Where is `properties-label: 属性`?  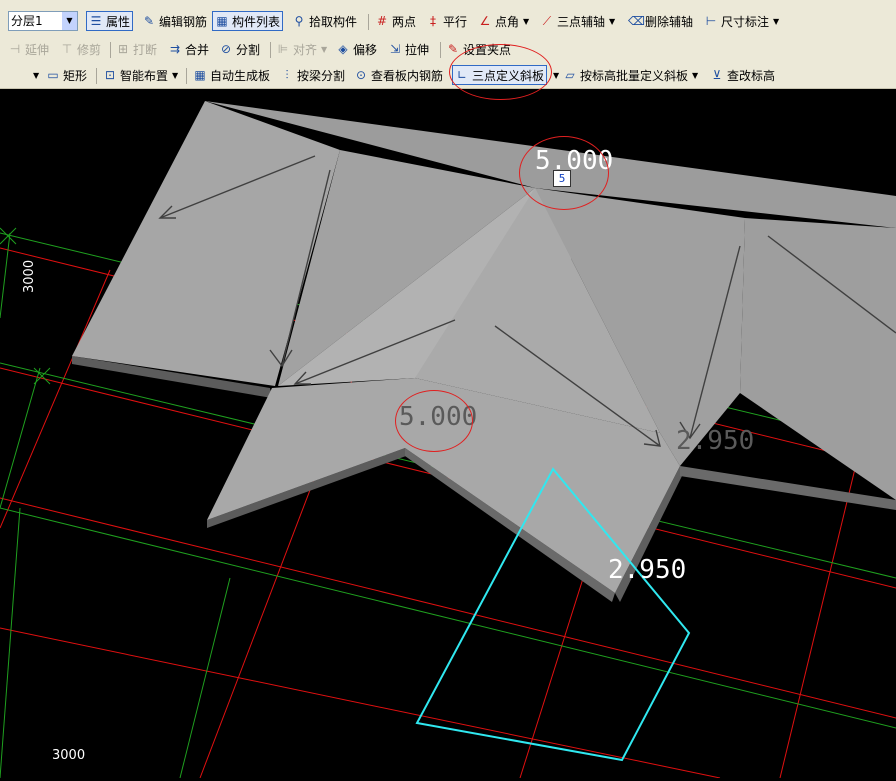
properties-label: 属性 is located at coordinates (118, 21).